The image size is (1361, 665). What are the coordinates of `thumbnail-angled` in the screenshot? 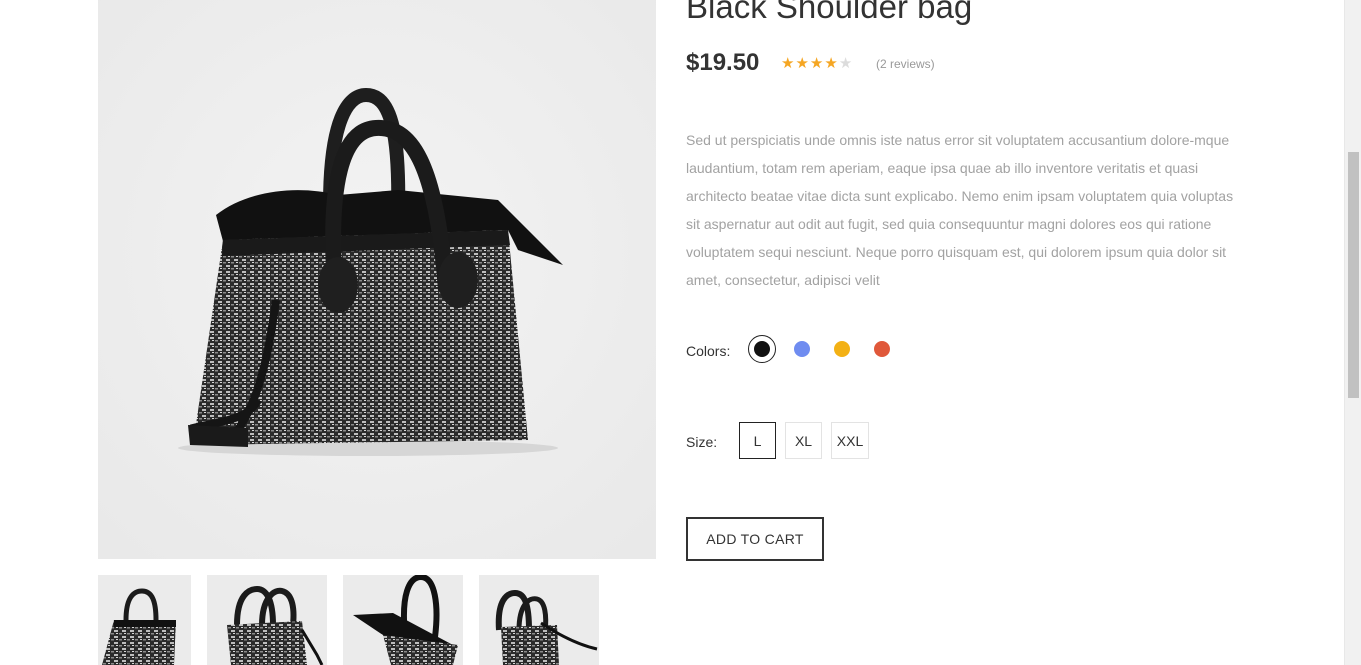 It's located at (539, 620).